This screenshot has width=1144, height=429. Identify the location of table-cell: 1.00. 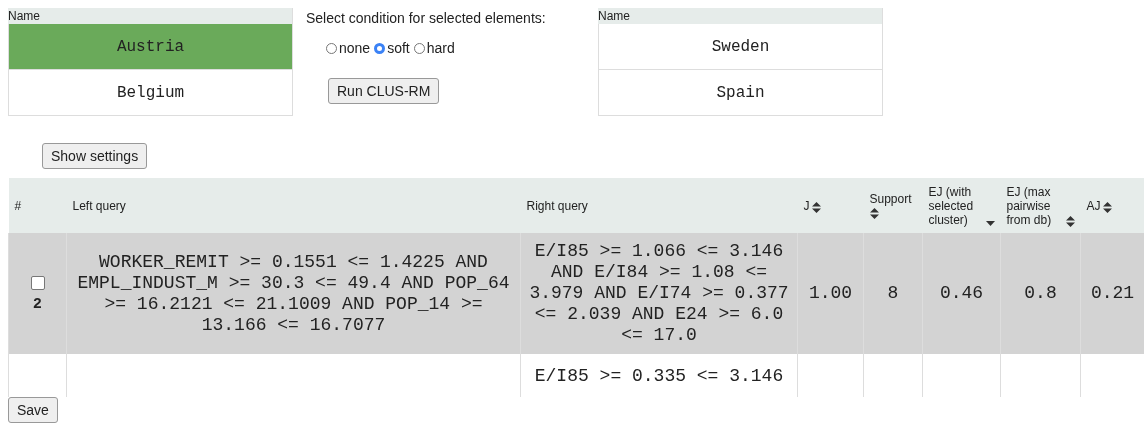
(830, 293).